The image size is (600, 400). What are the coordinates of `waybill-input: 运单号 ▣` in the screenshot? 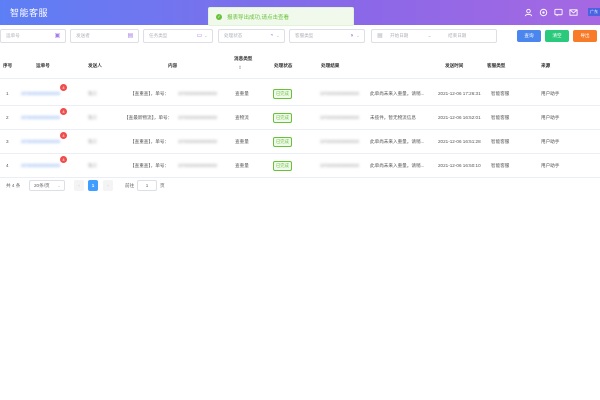 It's located at (33, 36).